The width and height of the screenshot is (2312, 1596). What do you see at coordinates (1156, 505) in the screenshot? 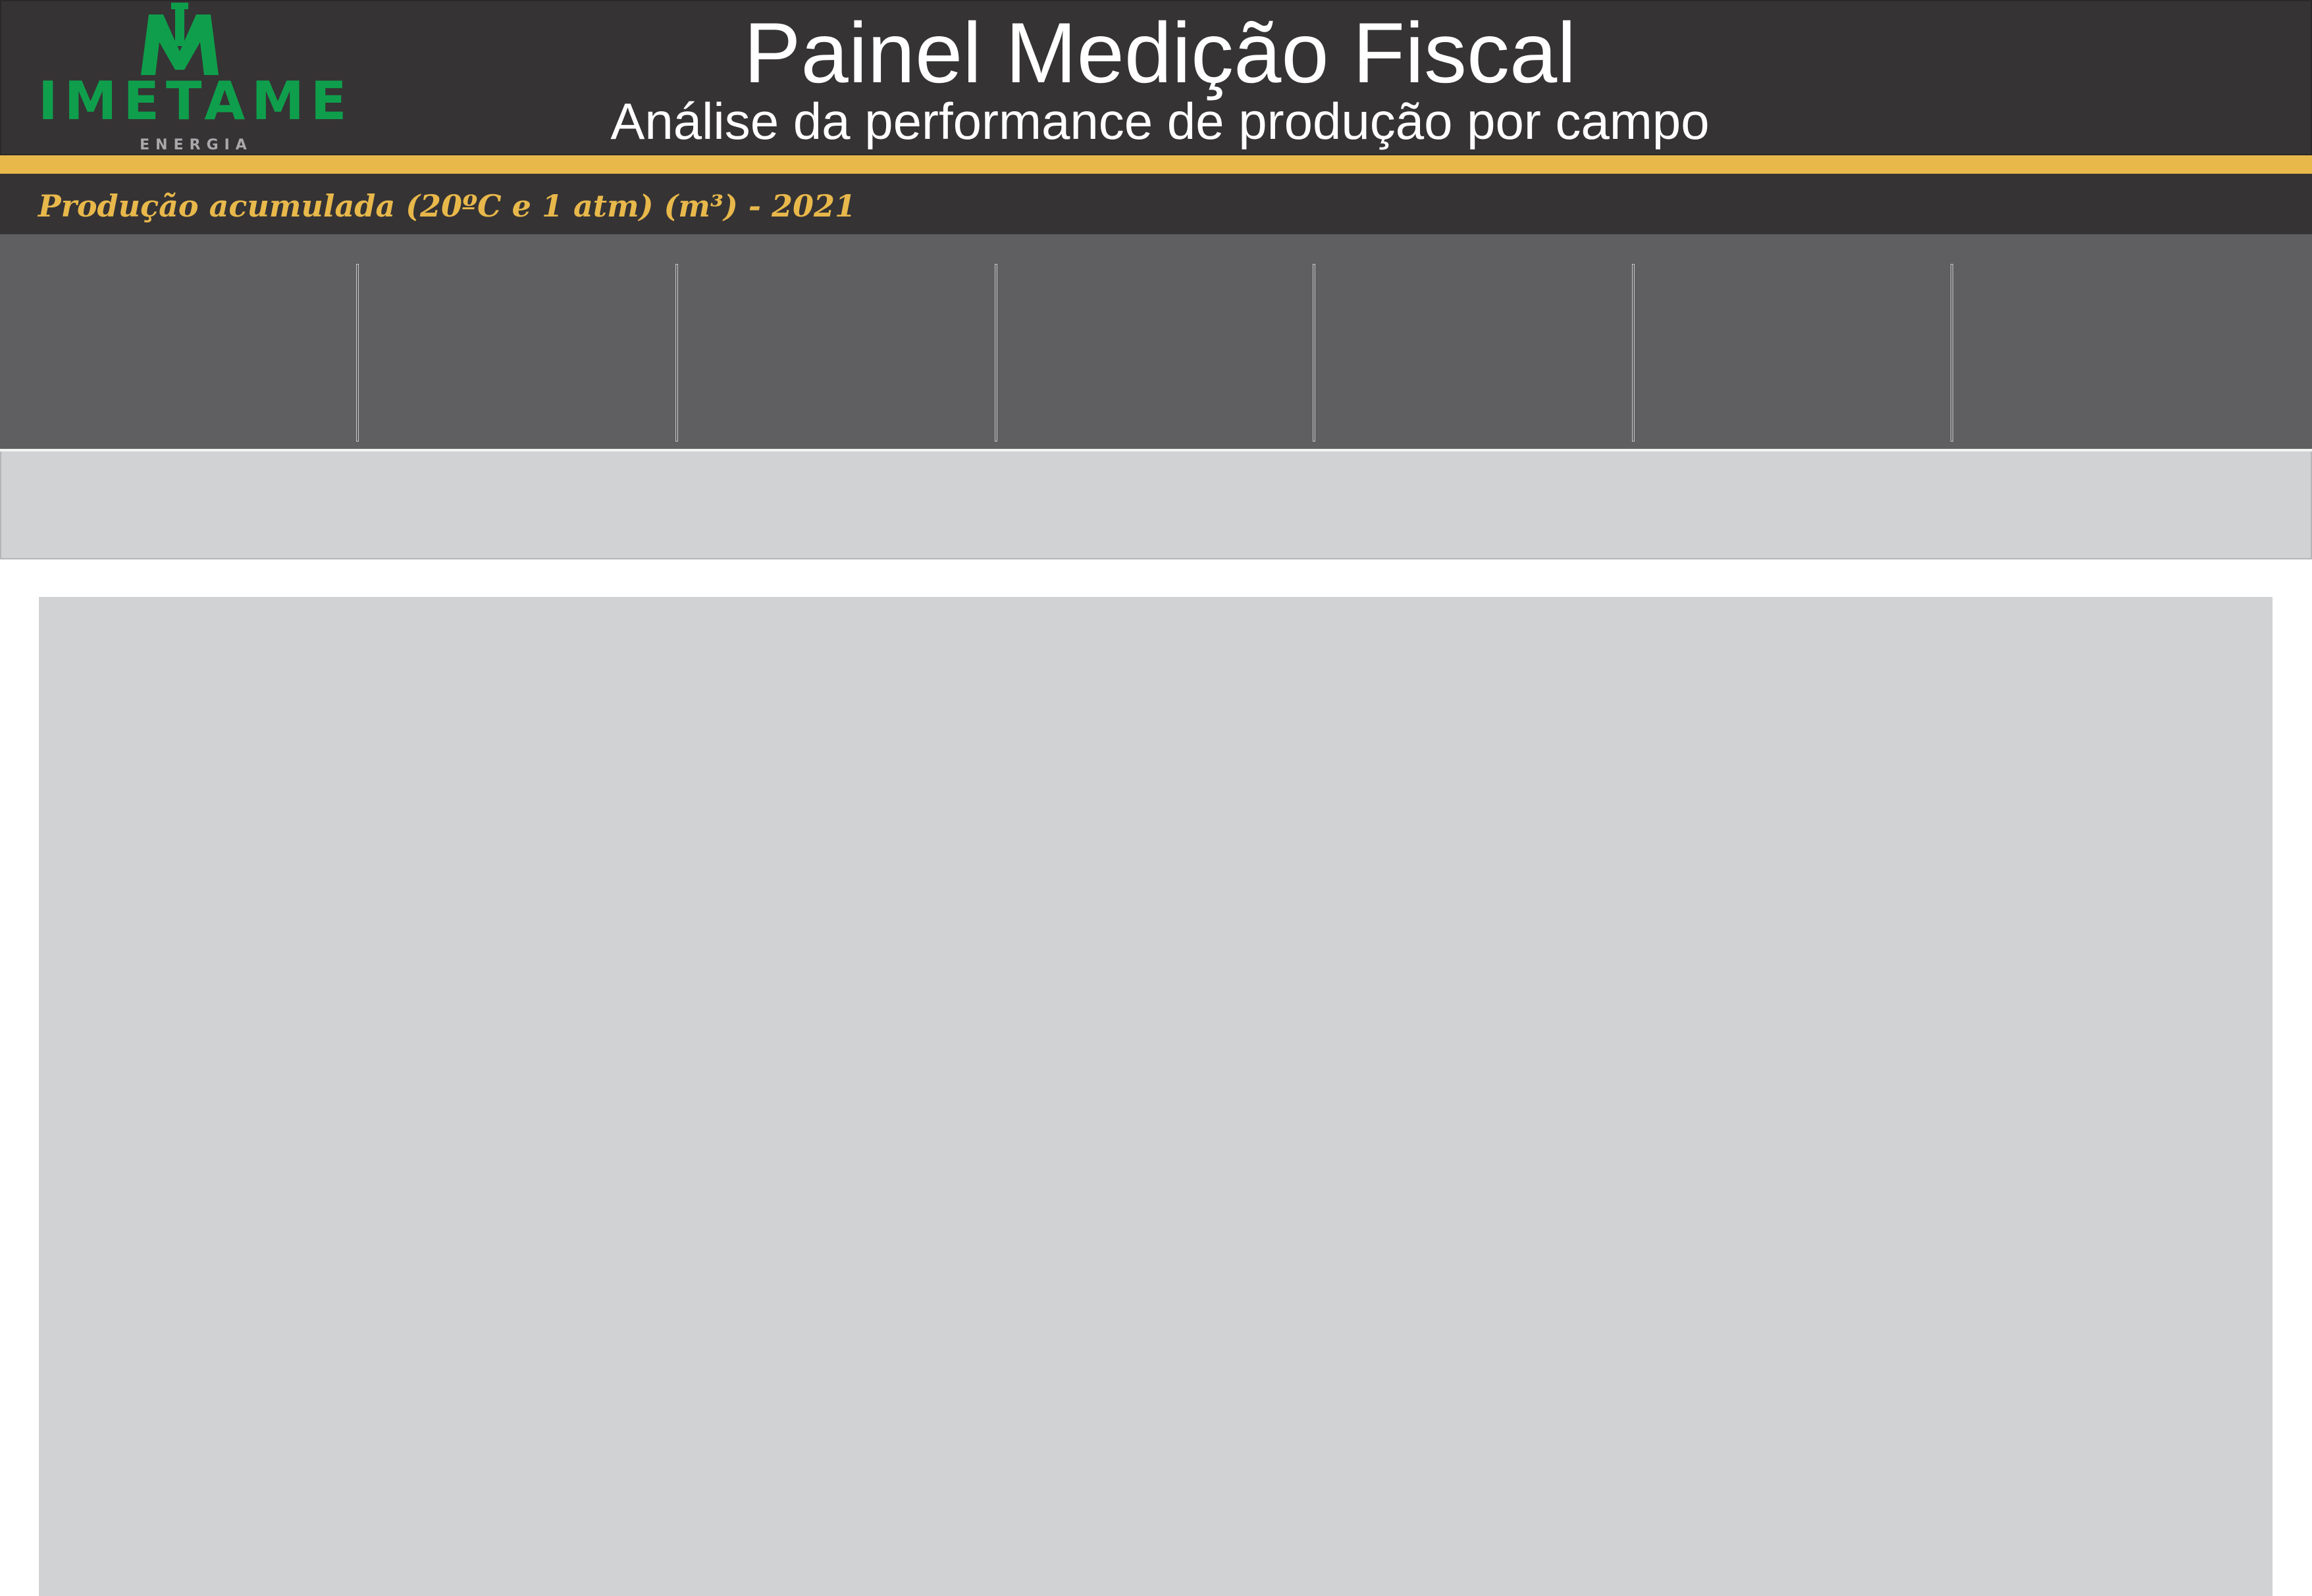
I see `filter-strip` at bounding box center [1156, 505].